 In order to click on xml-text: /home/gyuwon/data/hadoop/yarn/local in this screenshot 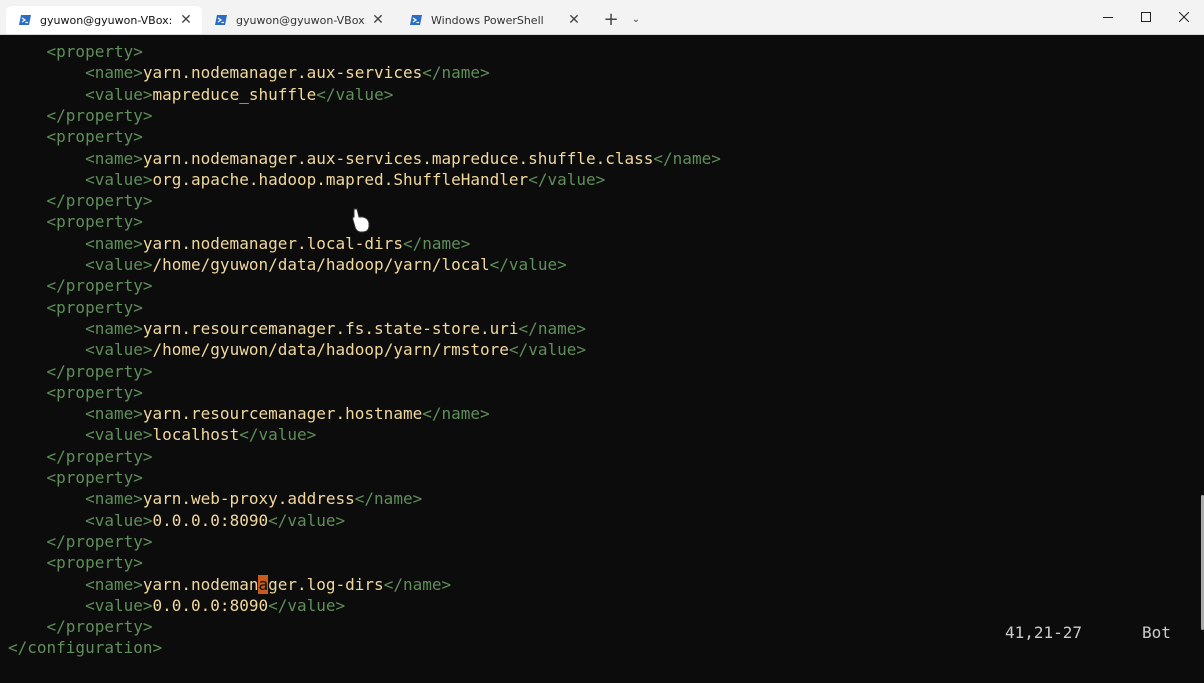, I will do `click(321, 264)`.